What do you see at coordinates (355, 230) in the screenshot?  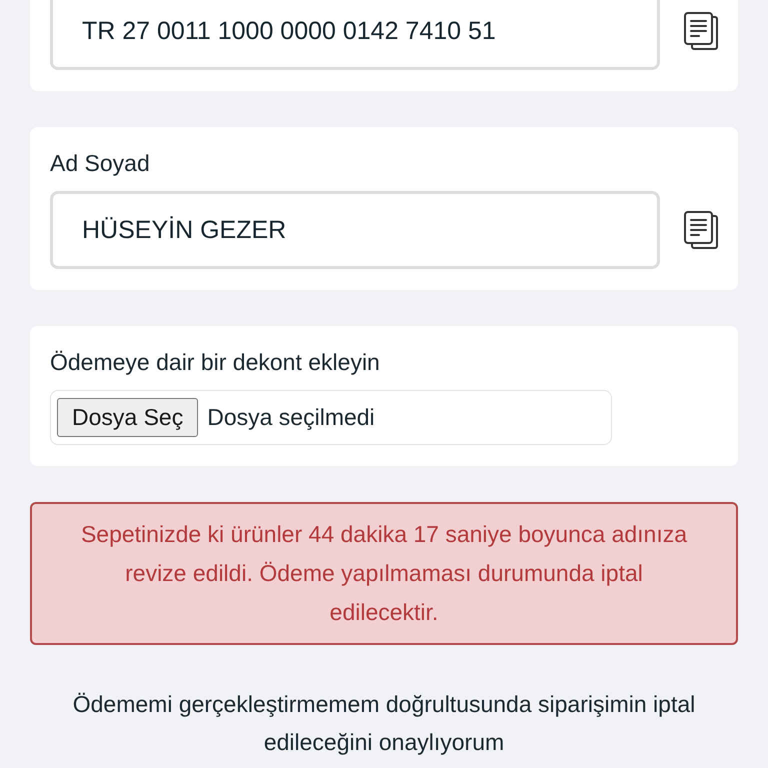 I see `text-field: HÜSEYİN GEZER` at bounding box center [355, 230].